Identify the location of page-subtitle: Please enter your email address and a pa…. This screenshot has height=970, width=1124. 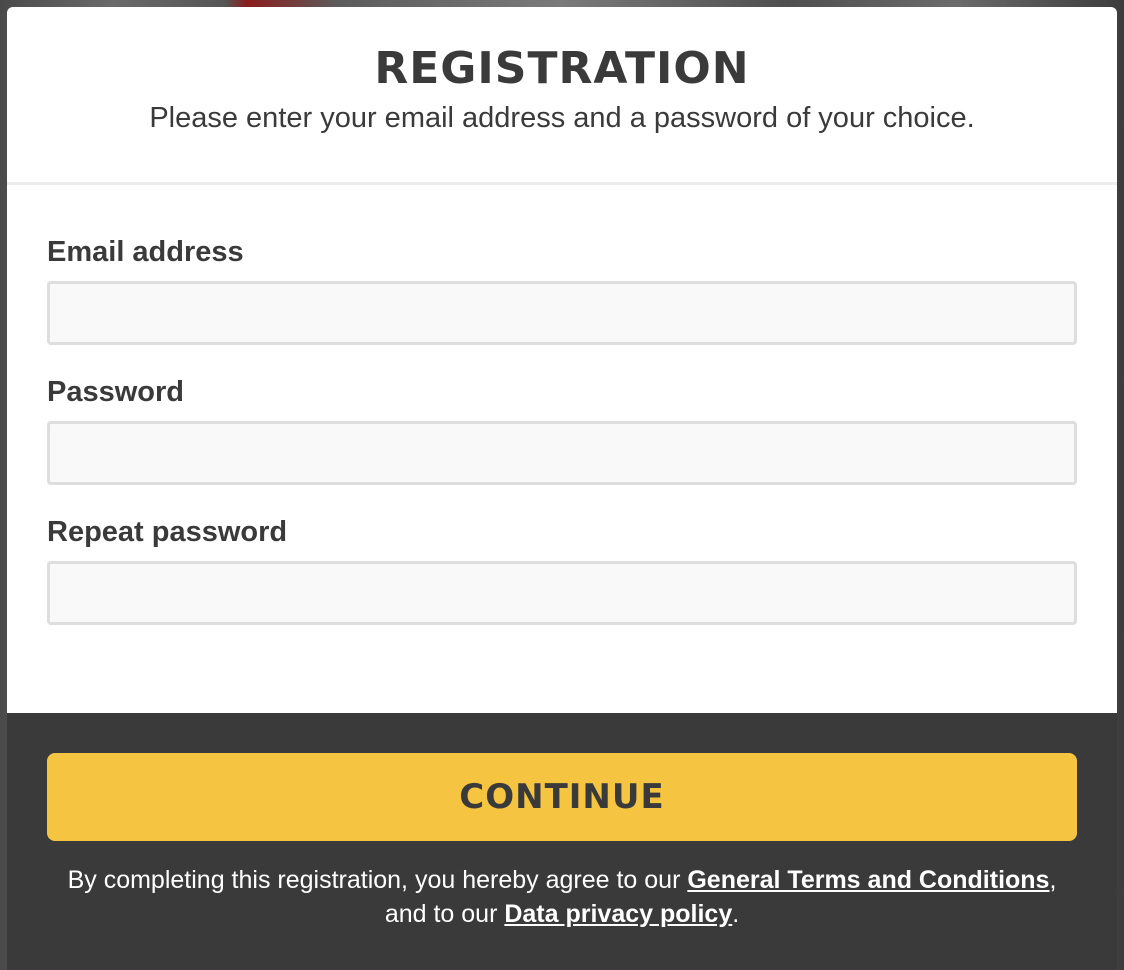
(562, 118).